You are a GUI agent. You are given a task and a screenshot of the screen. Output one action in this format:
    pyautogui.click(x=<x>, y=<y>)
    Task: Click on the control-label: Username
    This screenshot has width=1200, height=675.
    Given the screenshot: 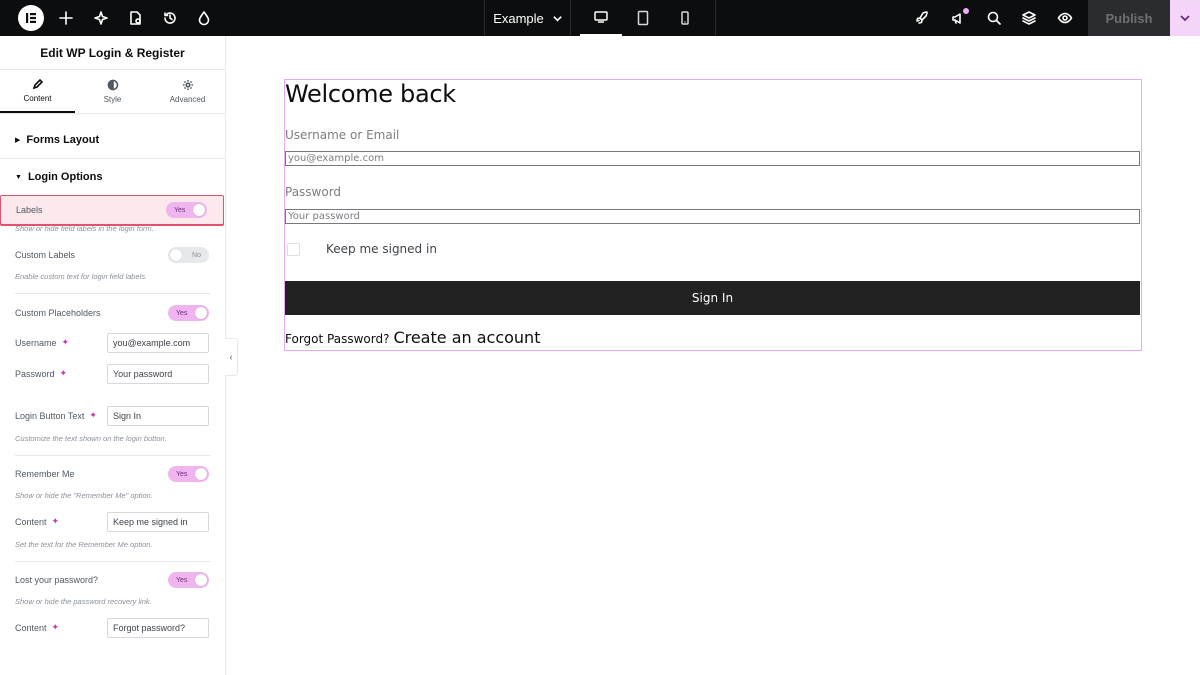 What is the action you would take?
    pyautogui.click(x=36, y=342)
    